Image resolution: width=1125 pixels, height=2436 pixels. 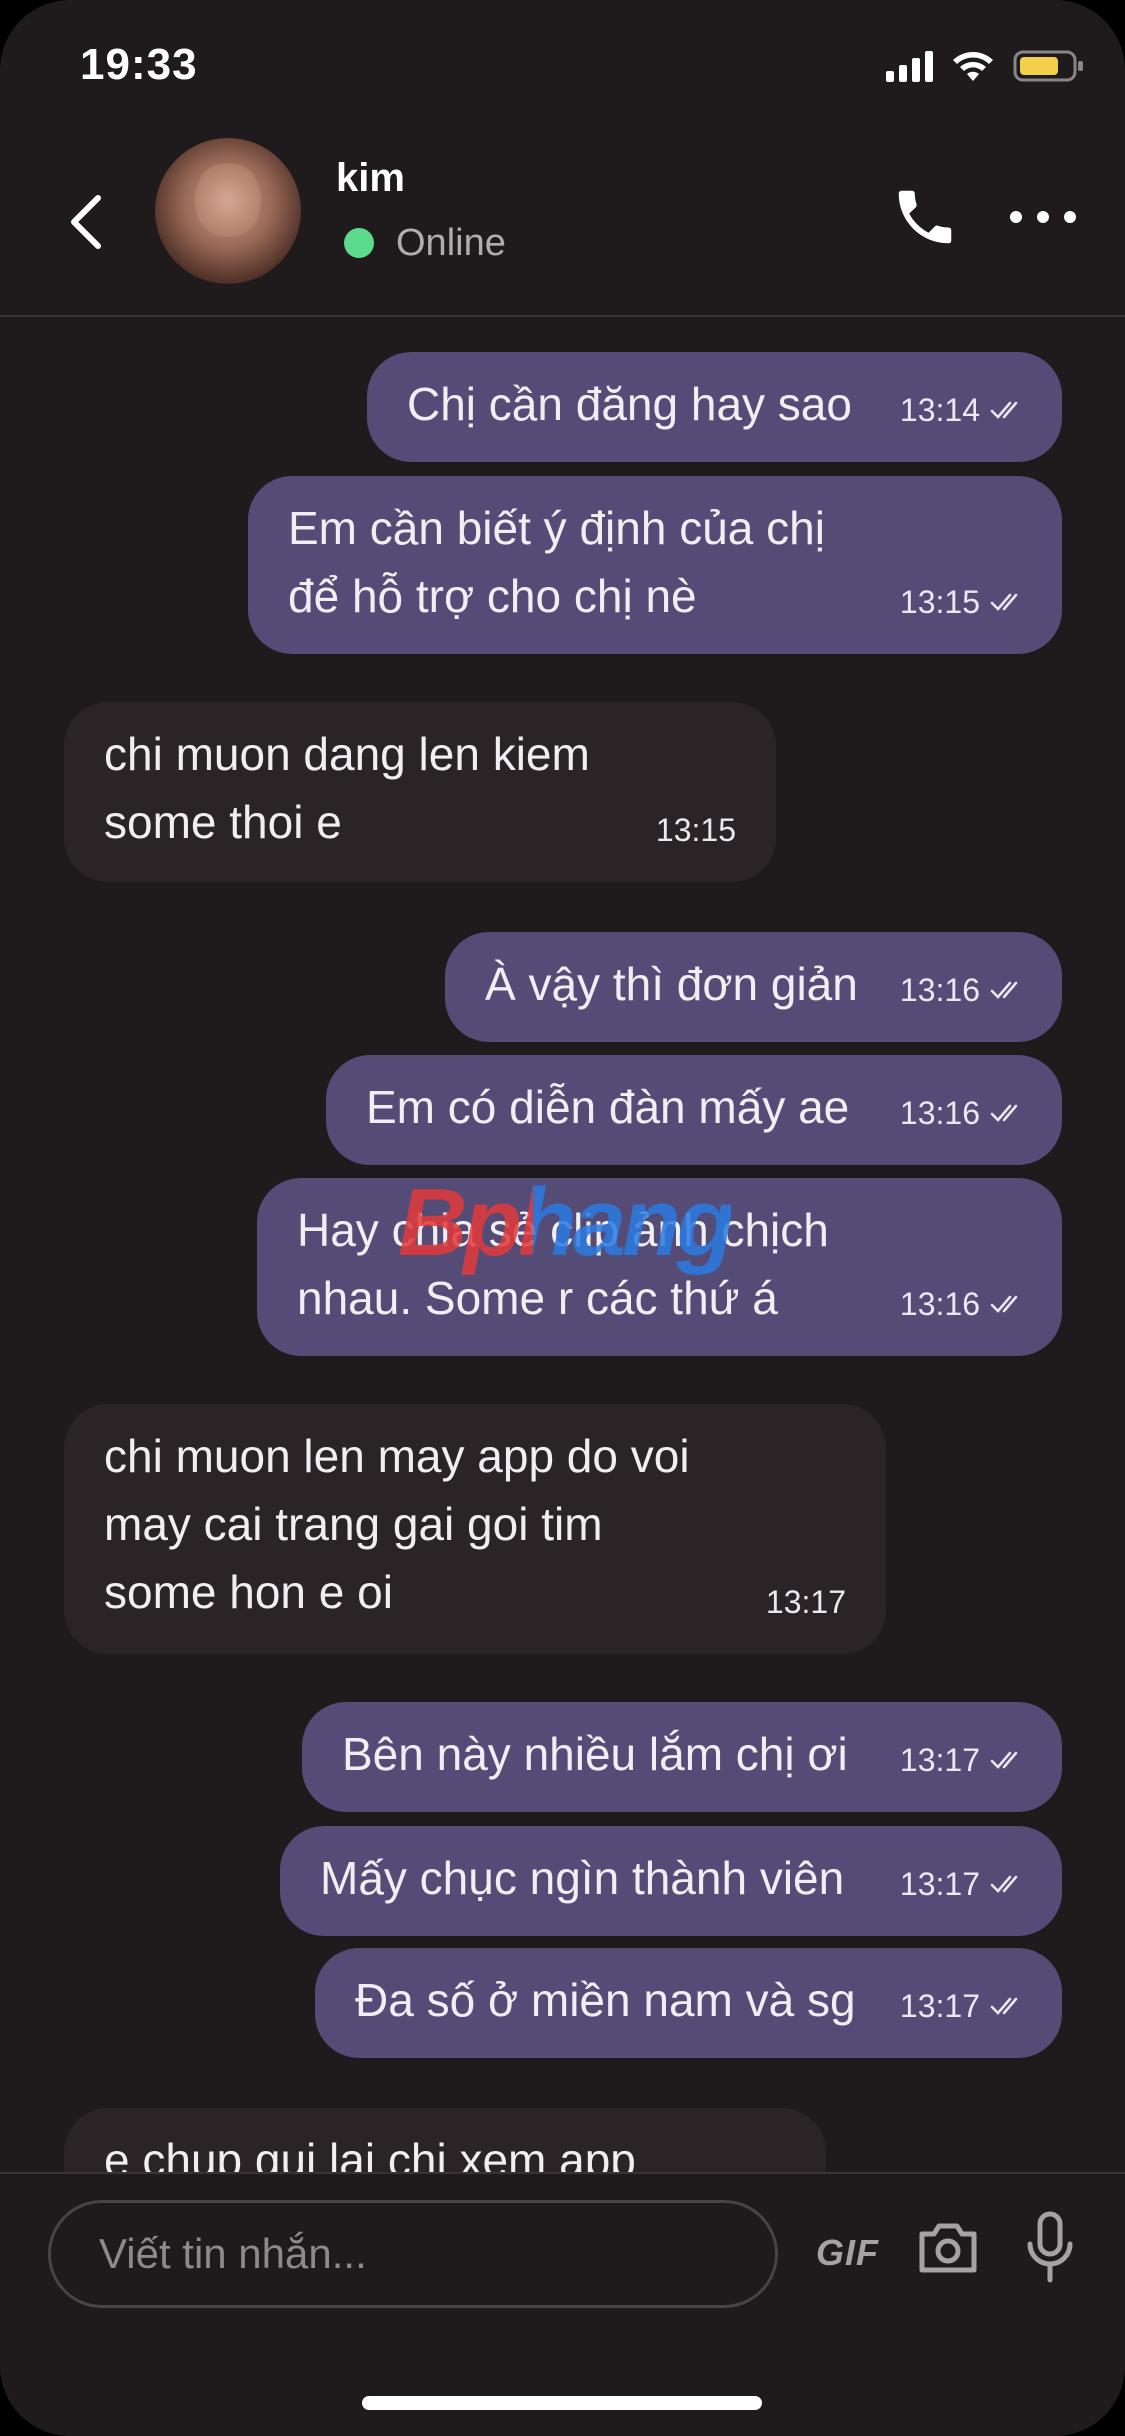 I want to click on status-time: 19:33, so click(x=139, y=64).